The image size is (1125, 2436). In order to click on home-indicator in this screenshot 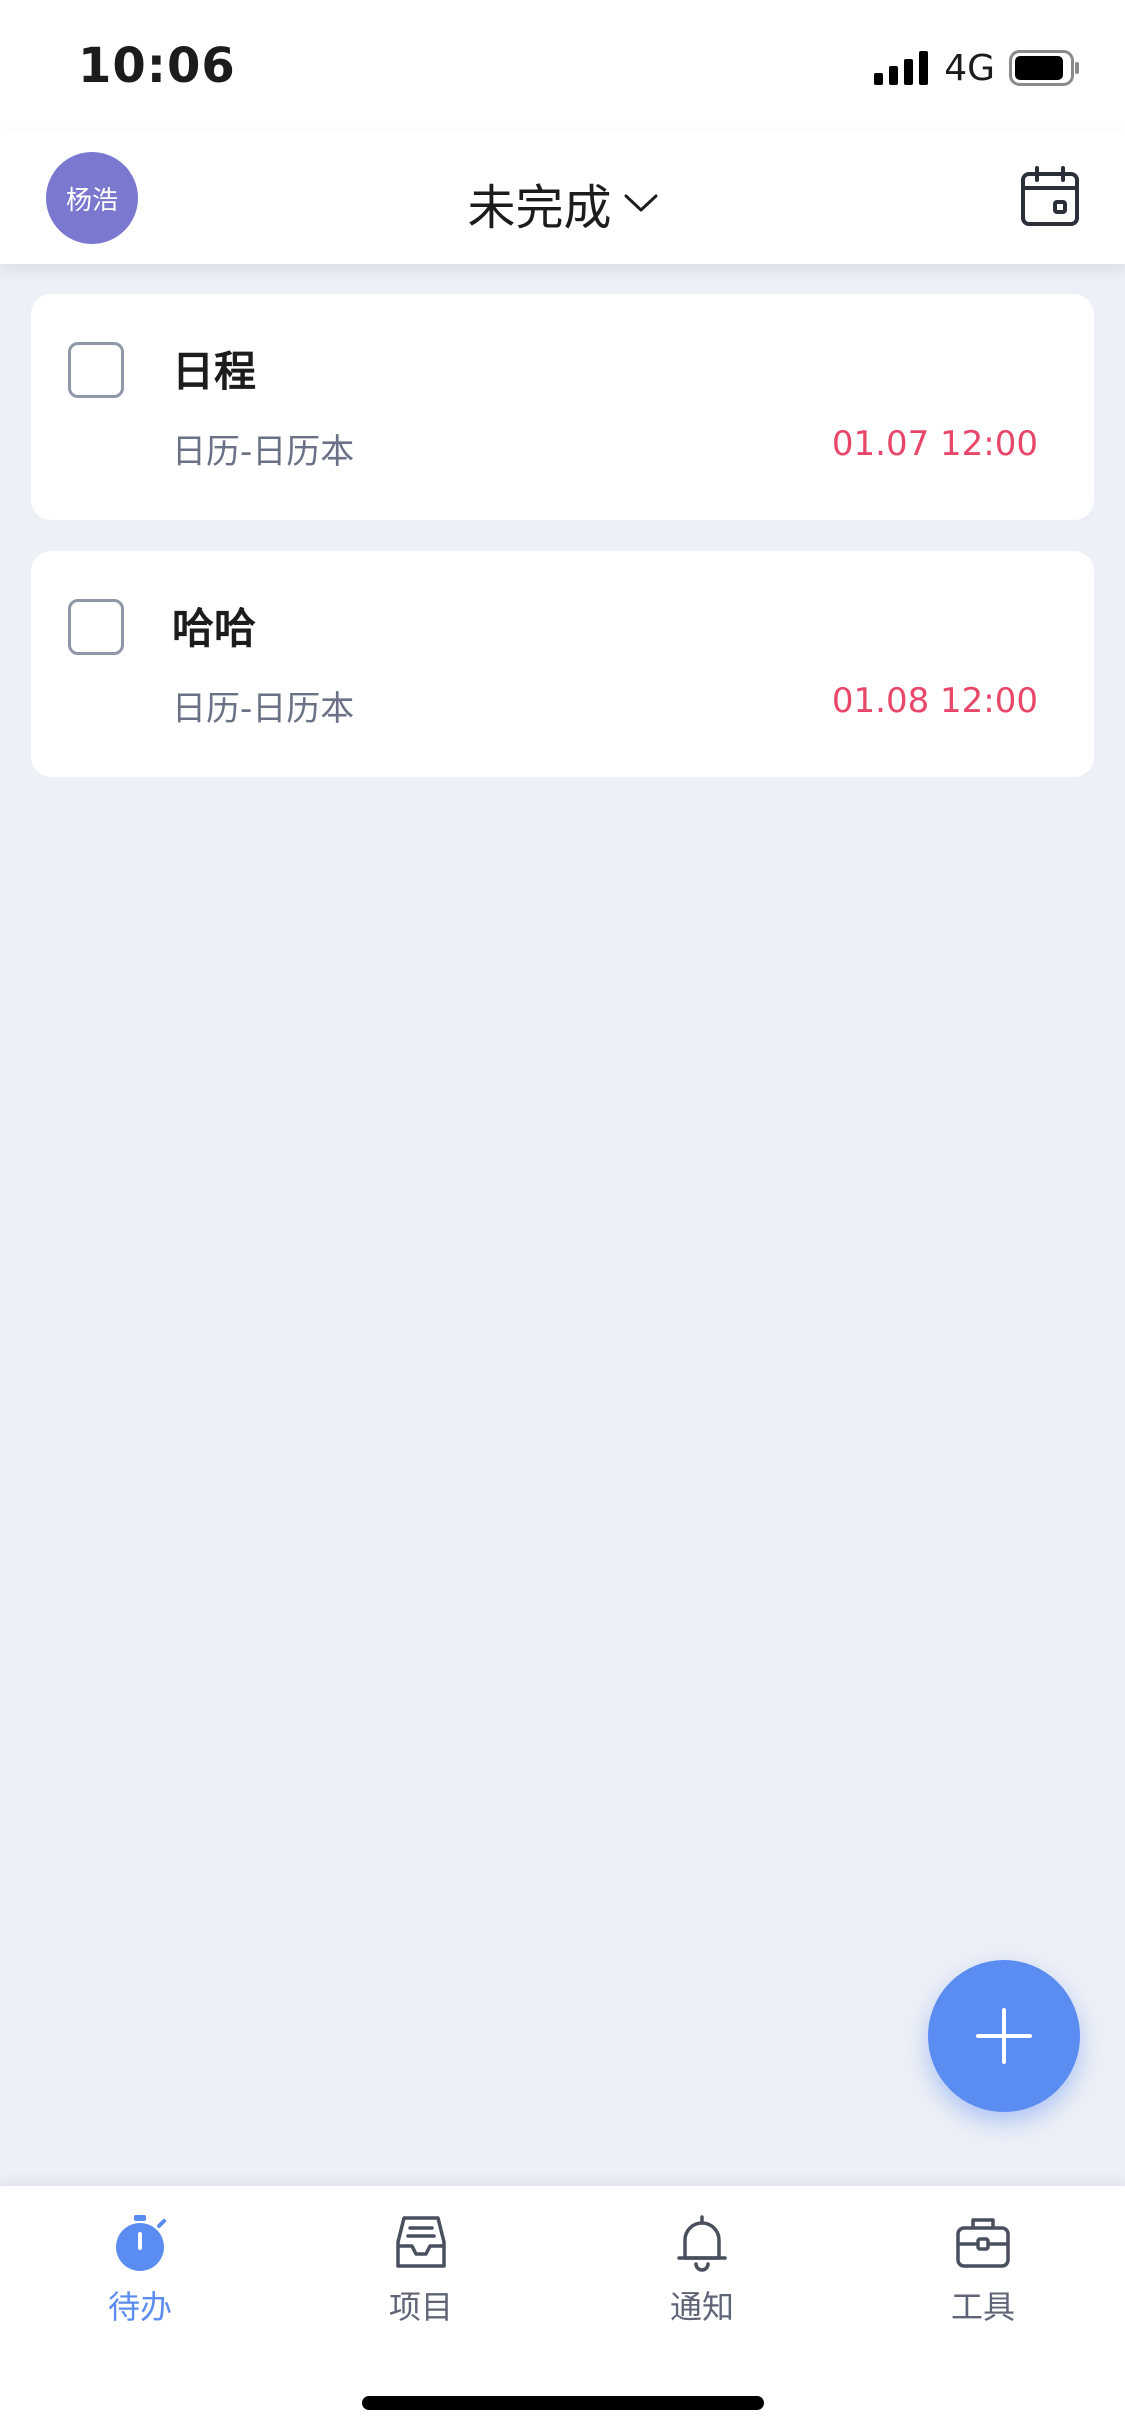, I will do `click(563, 2403)`.